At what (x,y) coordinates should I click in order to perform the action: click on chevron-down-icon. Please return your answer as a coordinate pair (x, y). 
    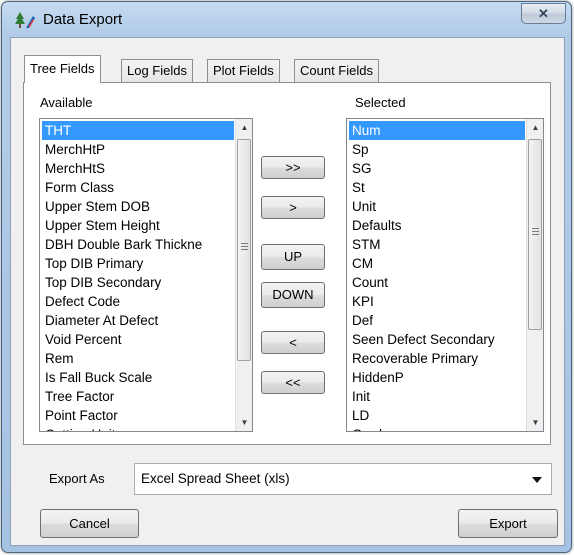
    Looking at the image, I should click on (537, 479).